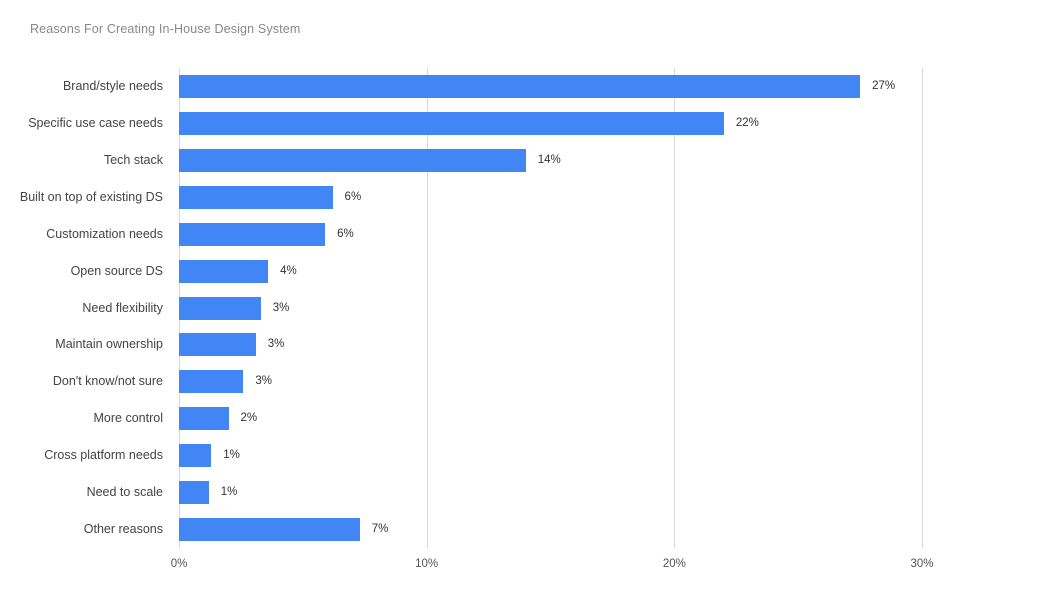 Image resolution: width=1064 pixels, height=604 pixels. What do you see at coordinates (91, 196) in the screenshot?
I see `category-label: Built on top of existing DS` at bounding box center [91, 196].